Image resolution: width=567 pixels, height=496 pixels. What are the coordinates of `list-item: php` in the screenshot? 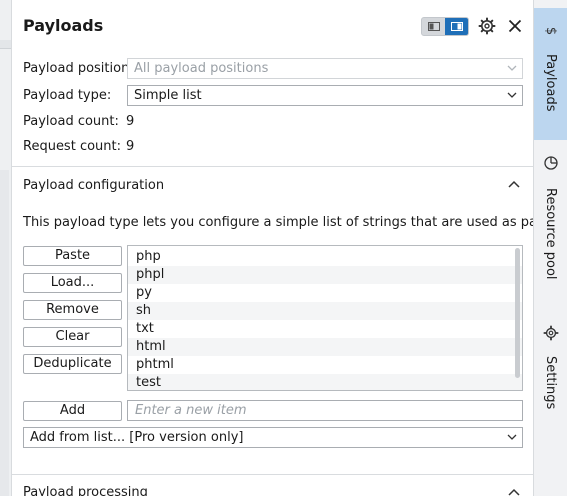 It's located at (325, 257).